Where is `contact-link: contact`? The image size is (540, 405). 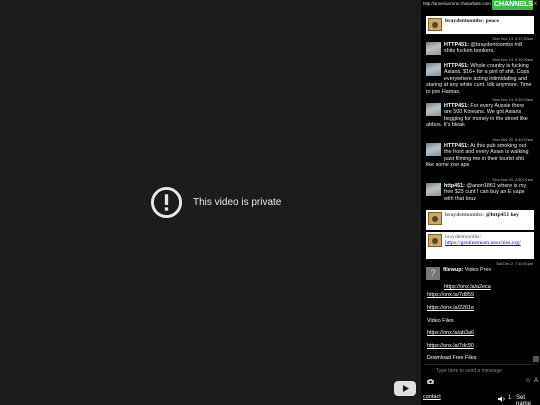 contact-link: contact is located at coordinates (432, 397).